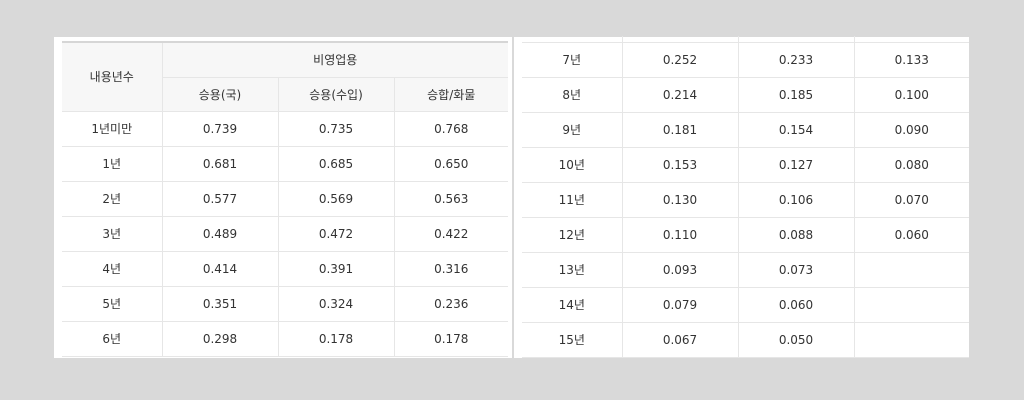  Describe the element at coordinates (451, 199) in the screenshot. I see `cell-value: 0.563` at that location.